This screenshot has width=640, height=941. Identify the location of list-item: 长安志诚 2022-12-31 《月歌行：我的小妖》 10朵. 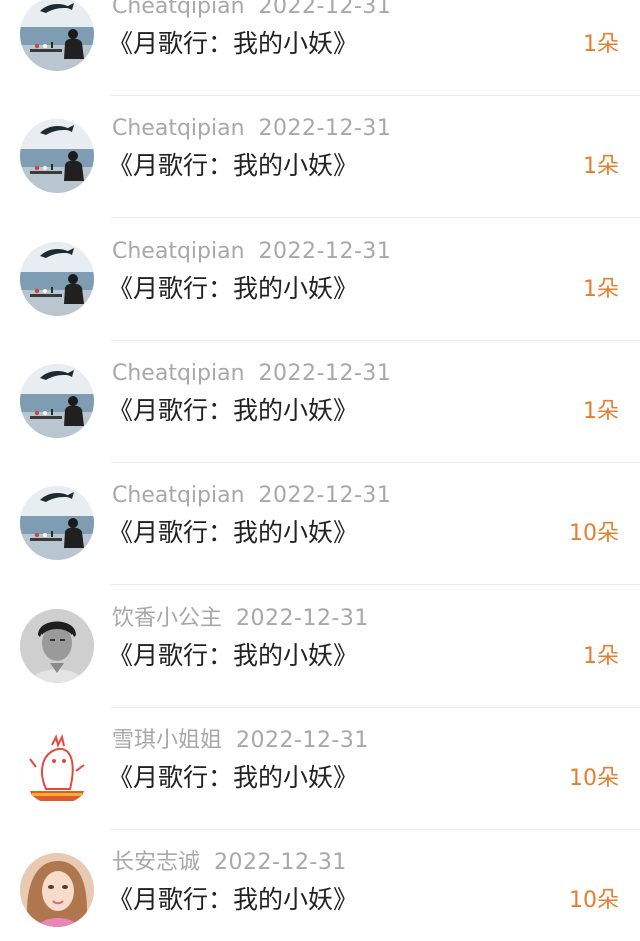
(320, 885).